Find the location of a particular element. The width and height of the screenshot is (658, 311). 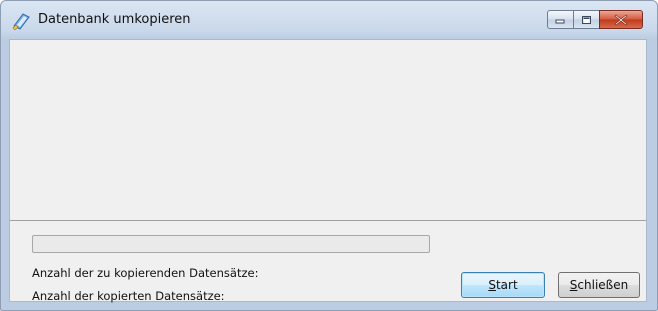

copy-progress-bar is located at coordinates (231, 244).